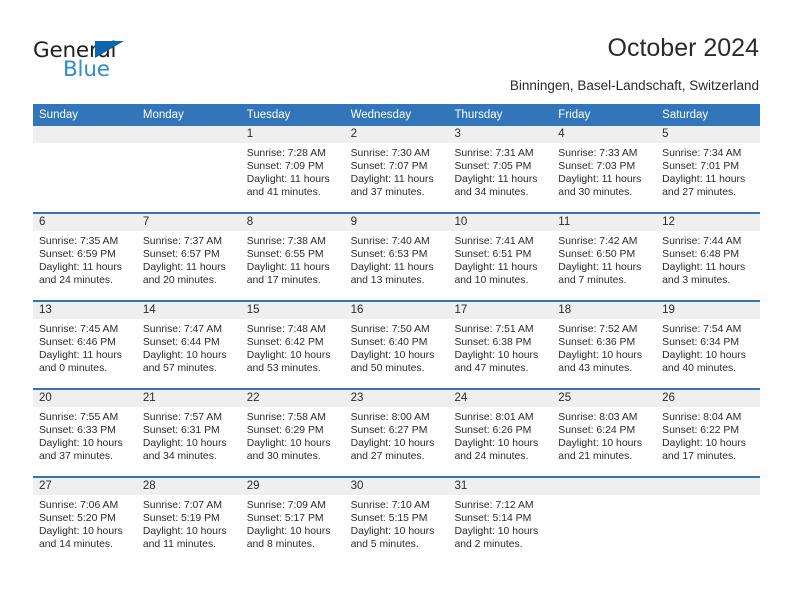 The image size is (792, 612). What do you see at coordinates (280, 545) in the screenshot?
I see `day-info-line: and 8 minutes.` at bounding box center [280, 545].